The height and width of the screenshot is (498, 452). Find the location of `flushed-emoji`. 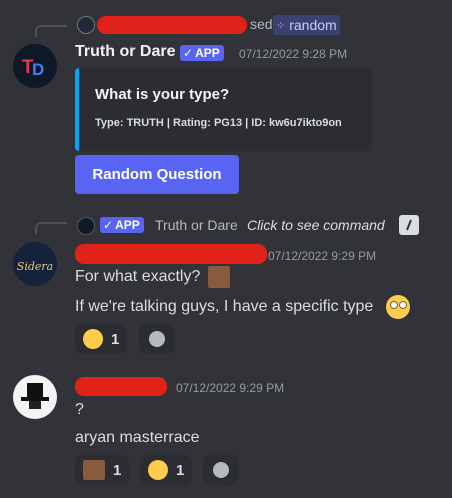

flushed-emoji is located at coordinates (398, 307).